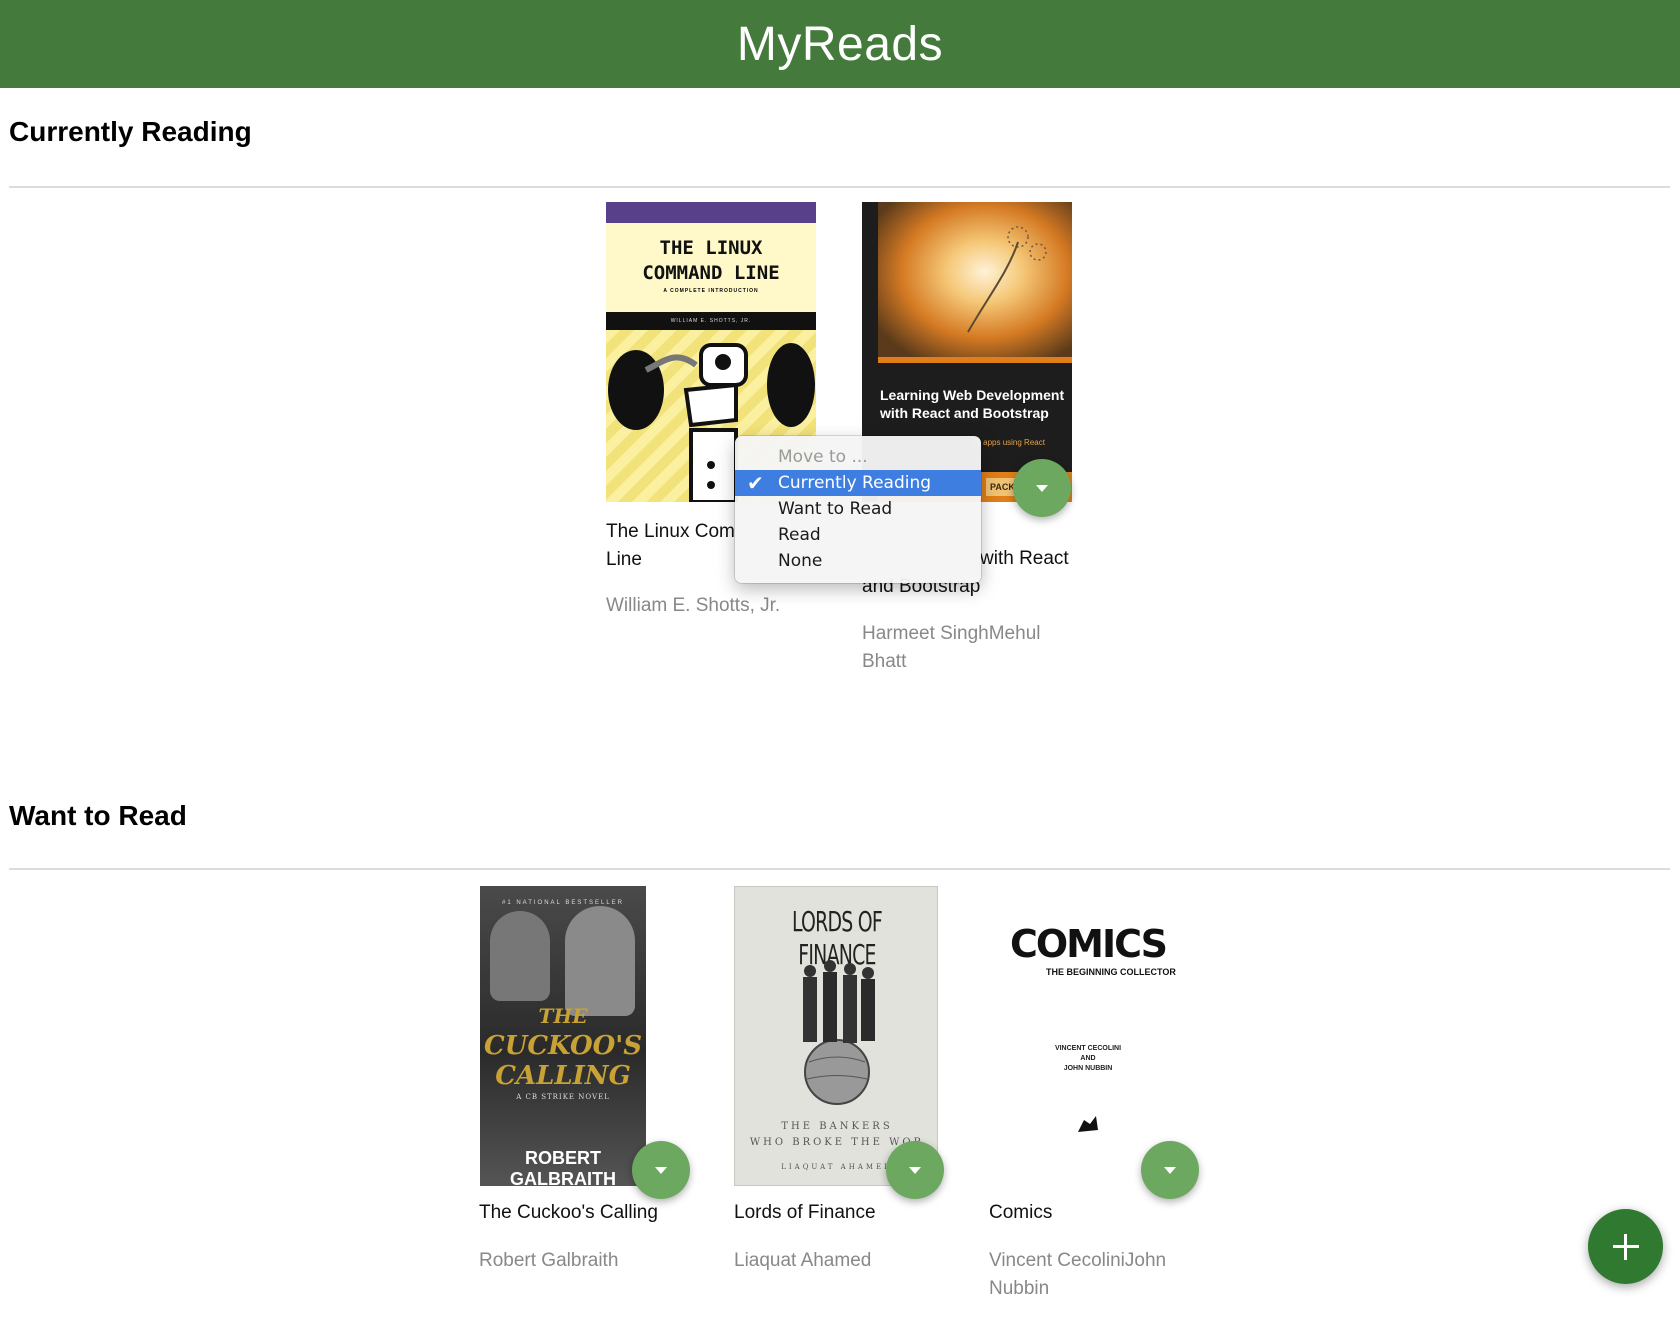  Describe the element at coordinates (711, 273) in the screenshot. I see `cover-heading: COMMAND LINE` at that location.